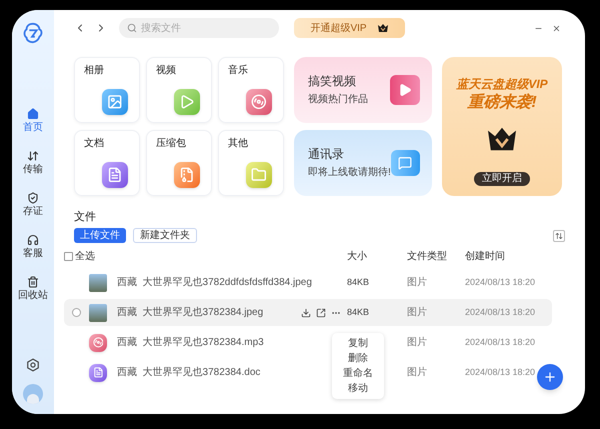 This screenshot has height=429, width=600. Describe the element at coordinates (33, 365) in the screenshot. I see `settings-icon` at that location.